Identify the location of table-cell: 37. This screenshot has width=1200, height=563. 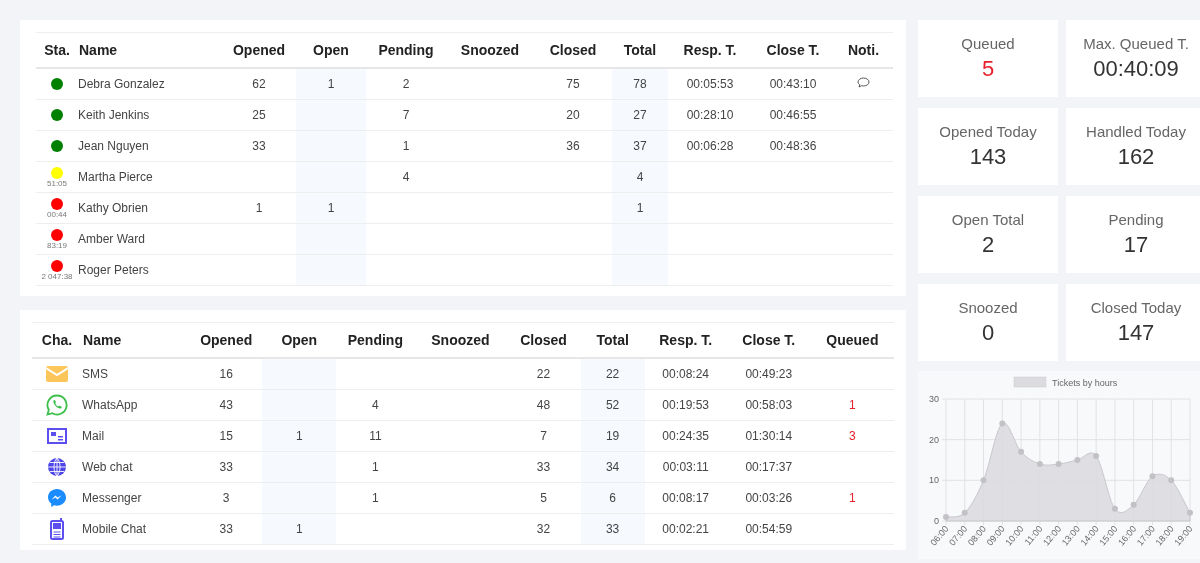
(640, 146).